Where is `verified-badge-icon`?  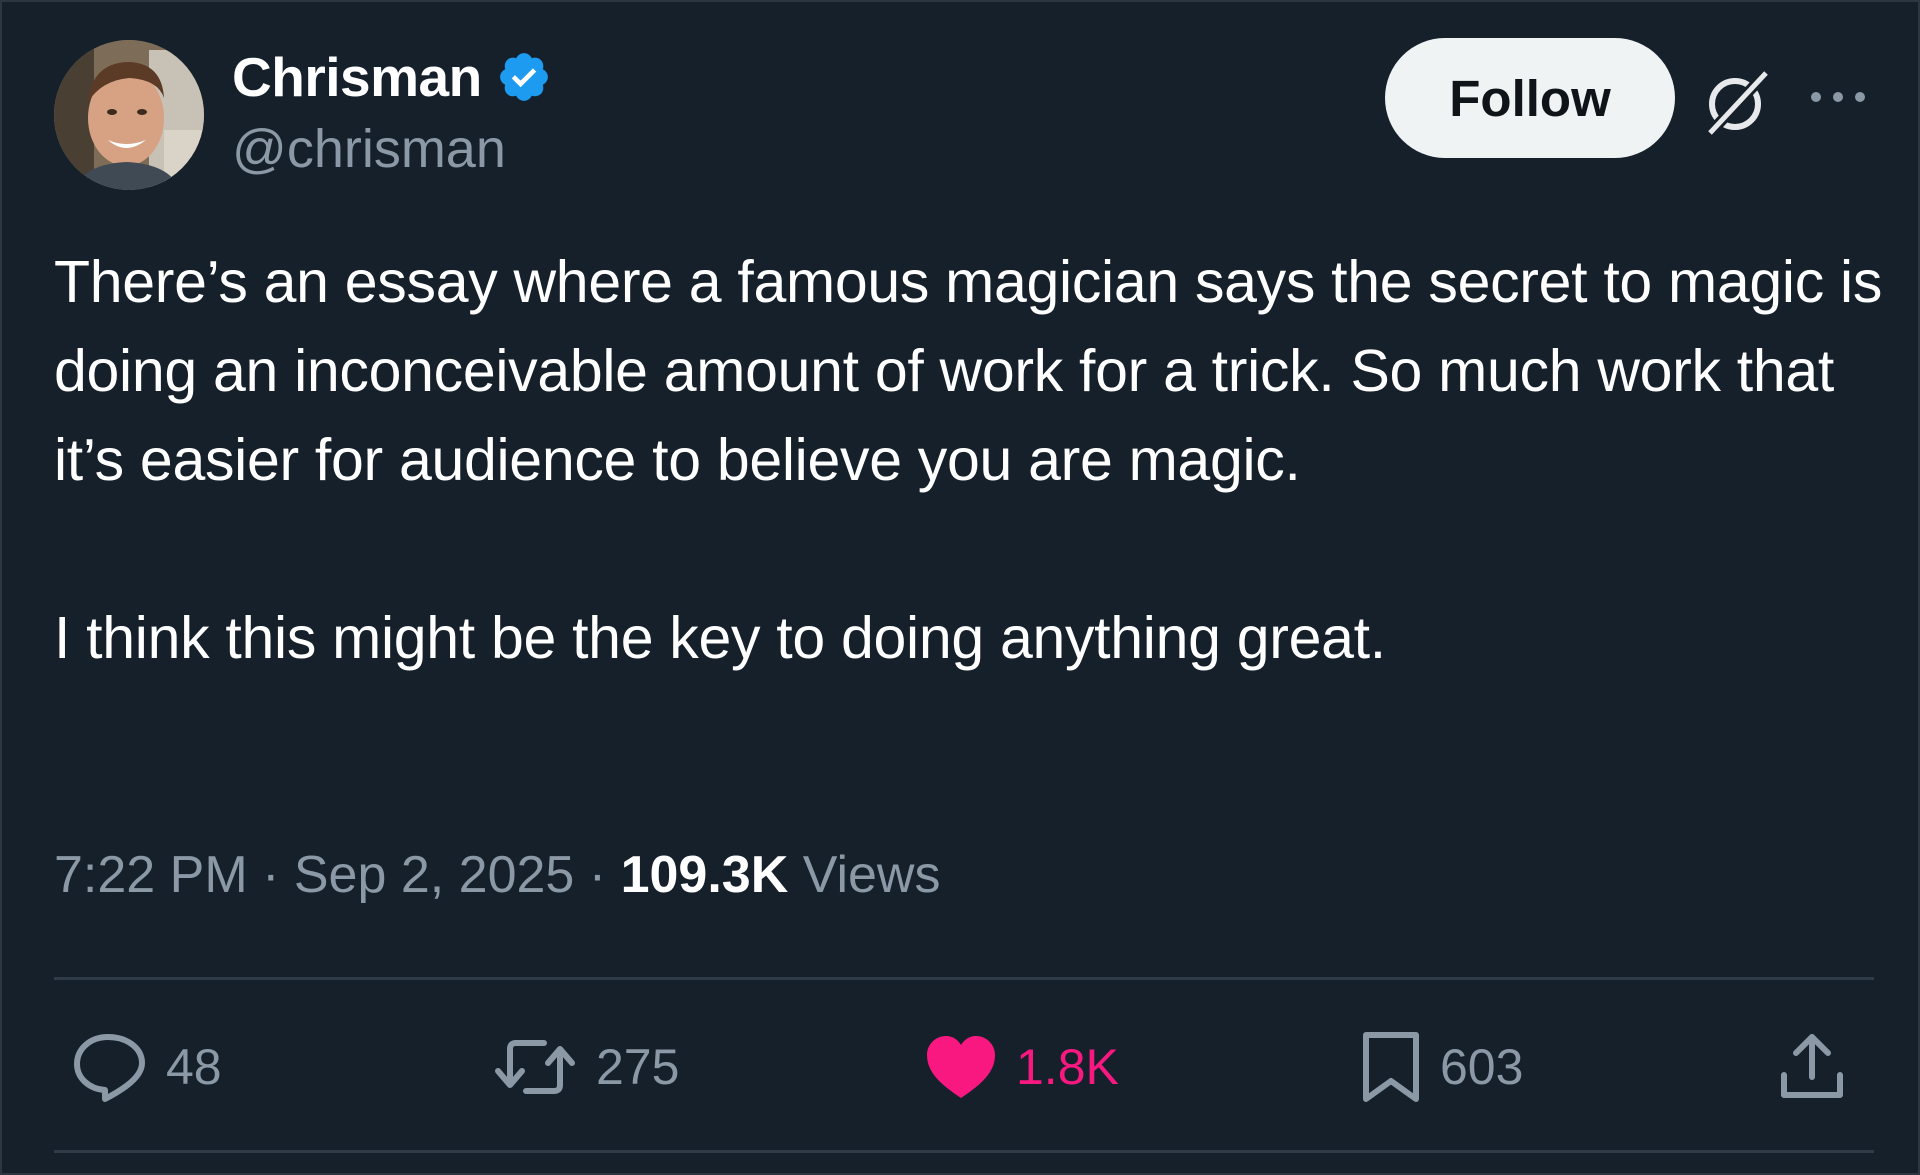 verified-badge-icon is located at coordinates (523, 77).